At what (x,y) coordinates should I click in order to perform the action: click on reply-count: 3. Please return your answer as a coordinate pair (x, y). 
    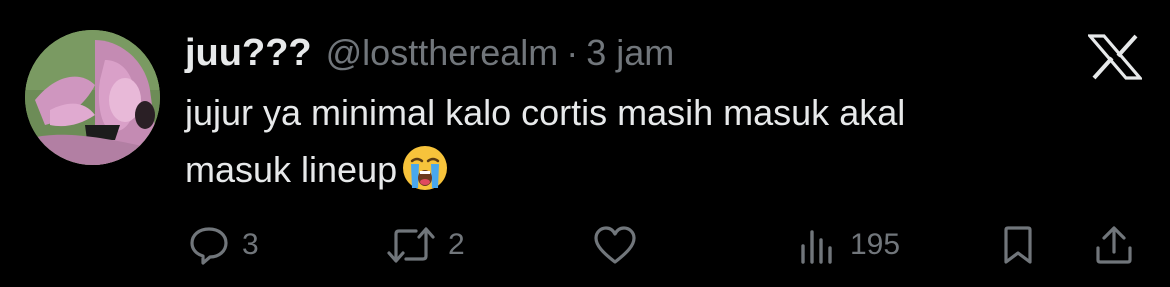
    Looking at the image, I should click on (250, 244).